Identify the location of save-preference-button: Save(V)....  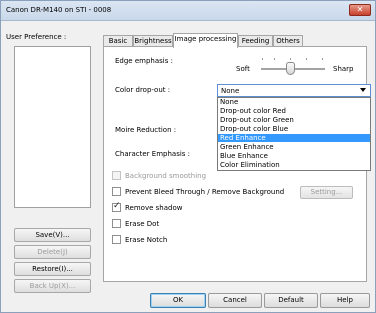
(52, 235).